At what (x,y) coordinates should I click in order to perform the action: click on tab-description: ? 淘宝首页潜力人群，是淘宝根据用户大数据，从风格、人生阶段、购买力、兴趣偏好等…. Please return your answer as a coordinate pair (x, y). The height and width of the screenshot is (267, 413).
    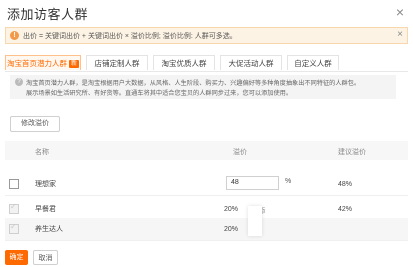
    Looking at the image, I should click on (203, 87).